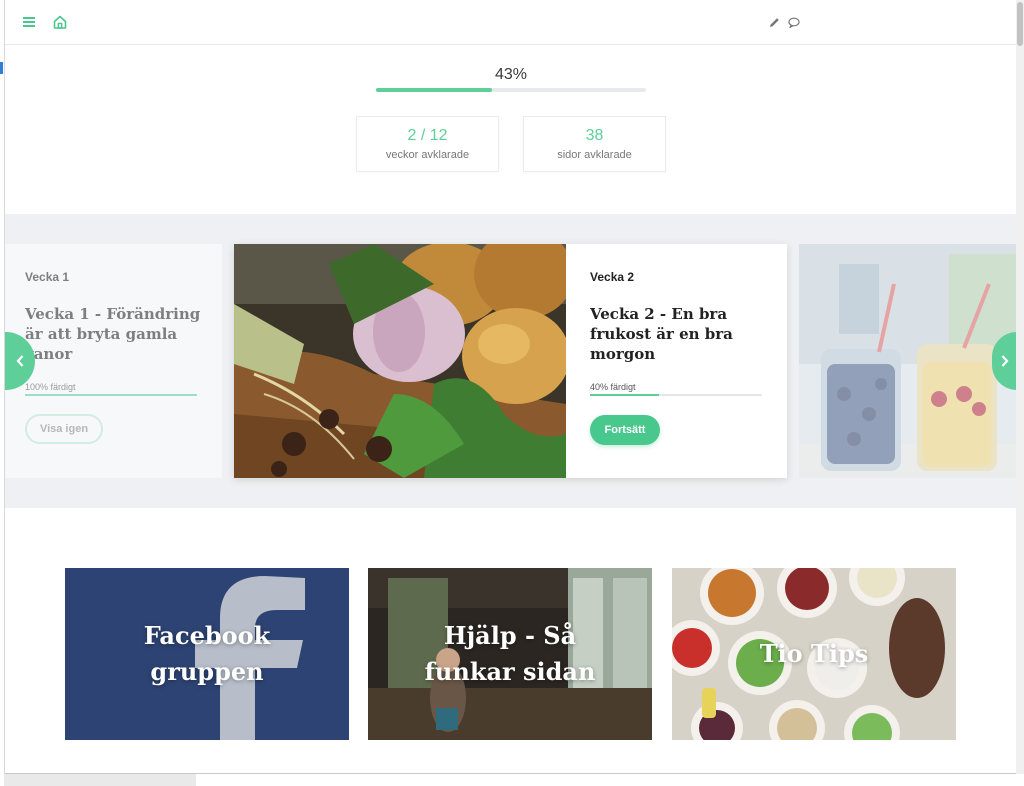 Image resolution: width=1024 pixels, height=786 pixels. Describe the element at coordinates (64, 429) in the screenshot. I see `visa-igen-button: Visa igen` at that location.